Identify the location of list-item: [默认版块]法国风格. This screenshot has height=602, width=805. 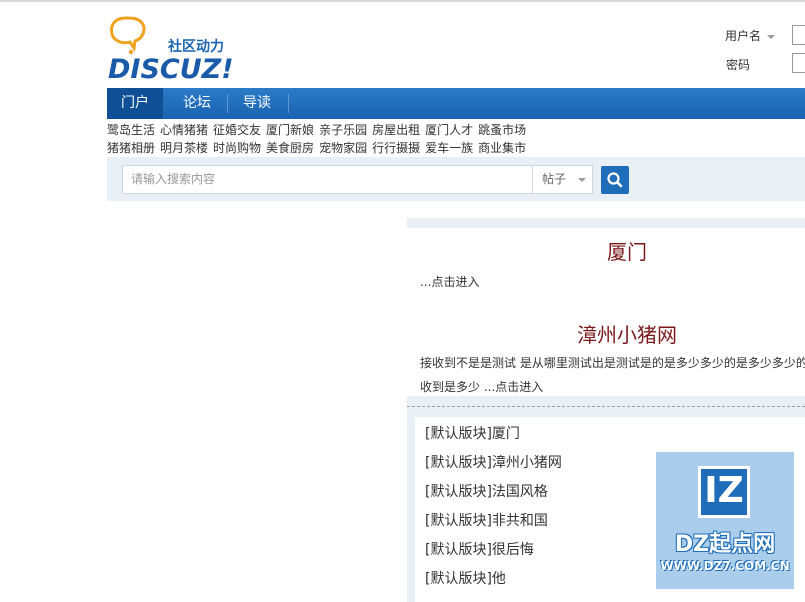
(486, 491).